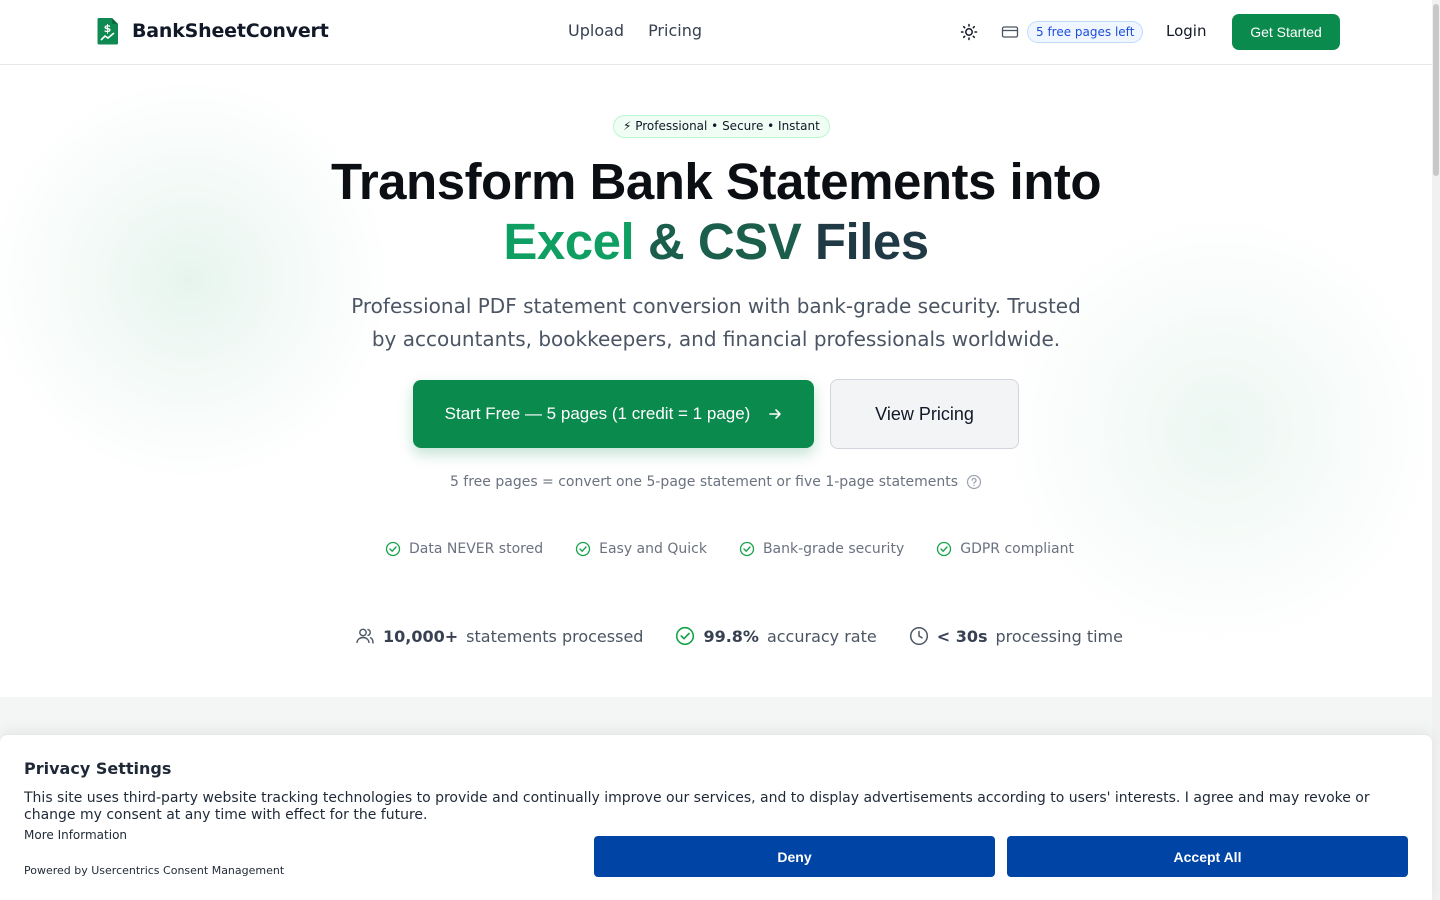  I want to click on scrollbar-thumb, so click(1436, 90).